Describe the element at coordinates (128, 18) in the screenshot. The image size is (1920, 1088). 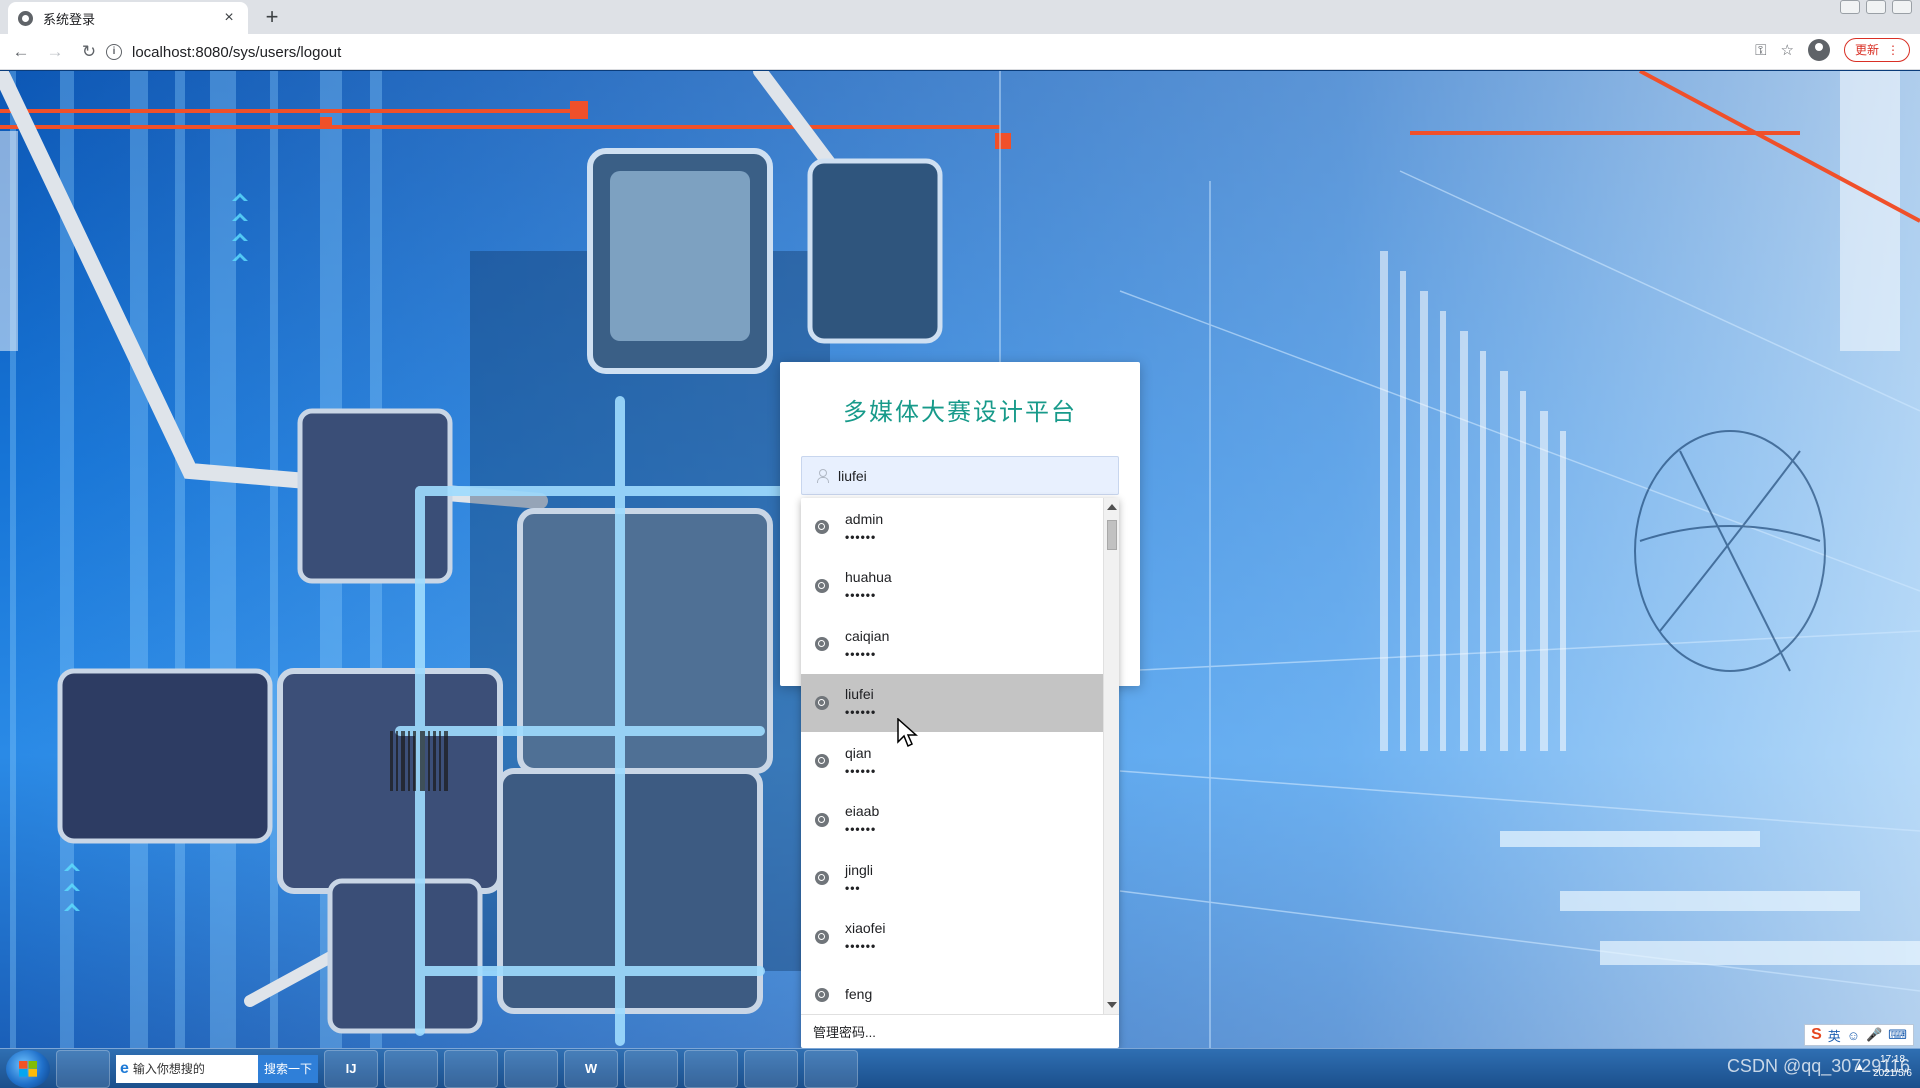
I see `tab-active: 系统登录 ×` at that location.